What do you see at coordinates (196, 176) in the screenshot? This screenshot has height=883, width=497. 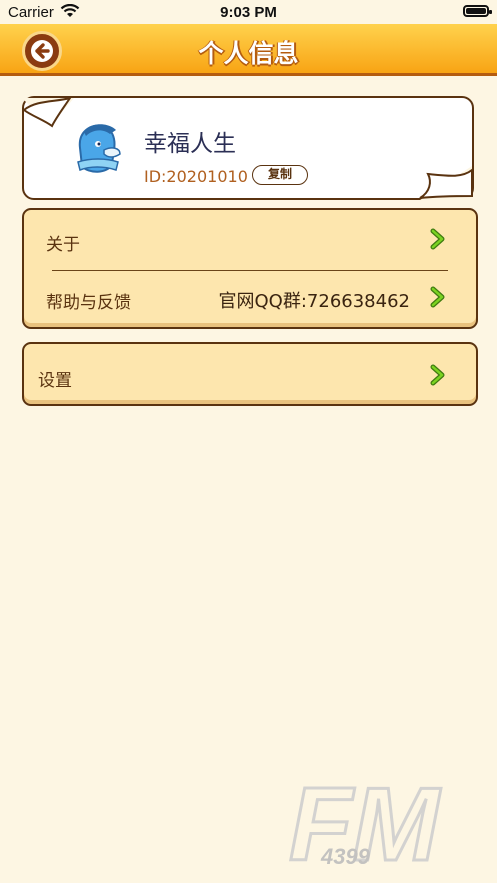 I see `user-id: ID:20201010` at bounding box center [196, 176].